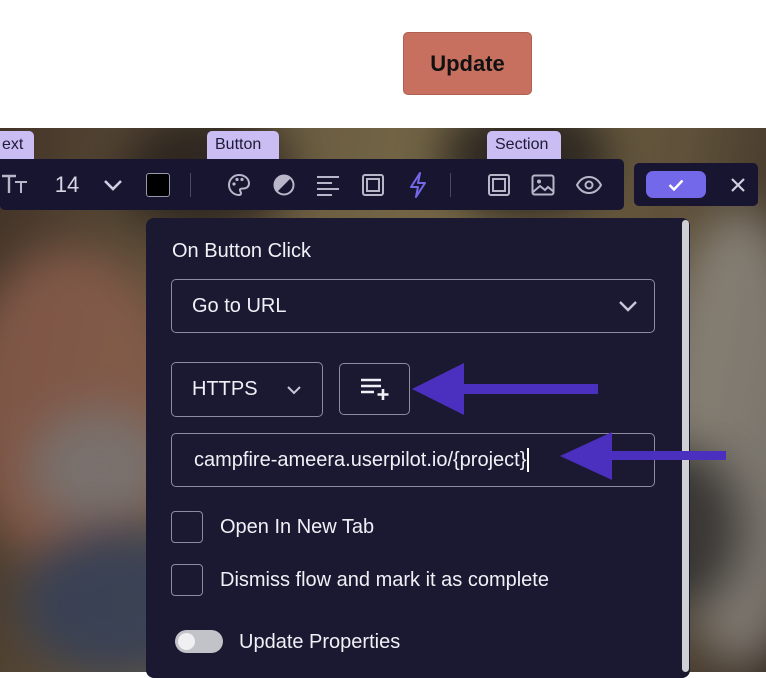 This screenshot has height=678, width=766. What do you see at coordinates (199, 641) in the screenshot?
I see `update-properties-toggle` at bounding box center [199, 641].